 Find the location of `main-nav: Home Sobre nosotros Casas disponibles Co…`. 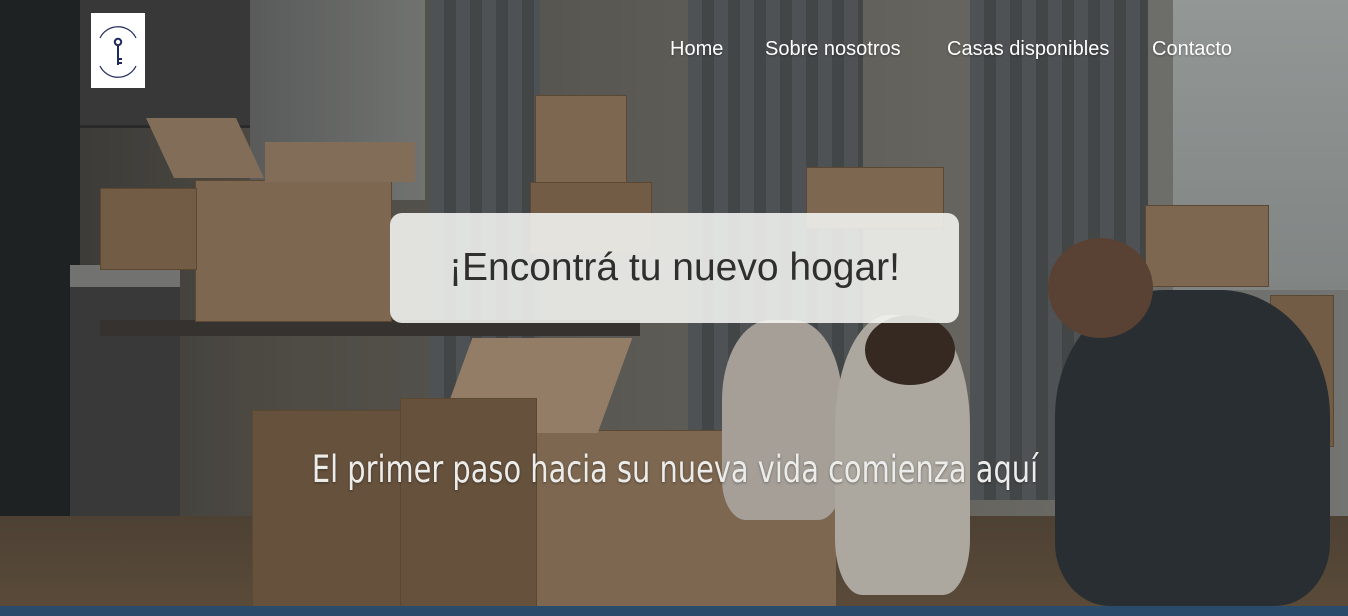

main-nav: Home Sobre nosotros Casas disponibles Co… is located at coordinates (674, 52).